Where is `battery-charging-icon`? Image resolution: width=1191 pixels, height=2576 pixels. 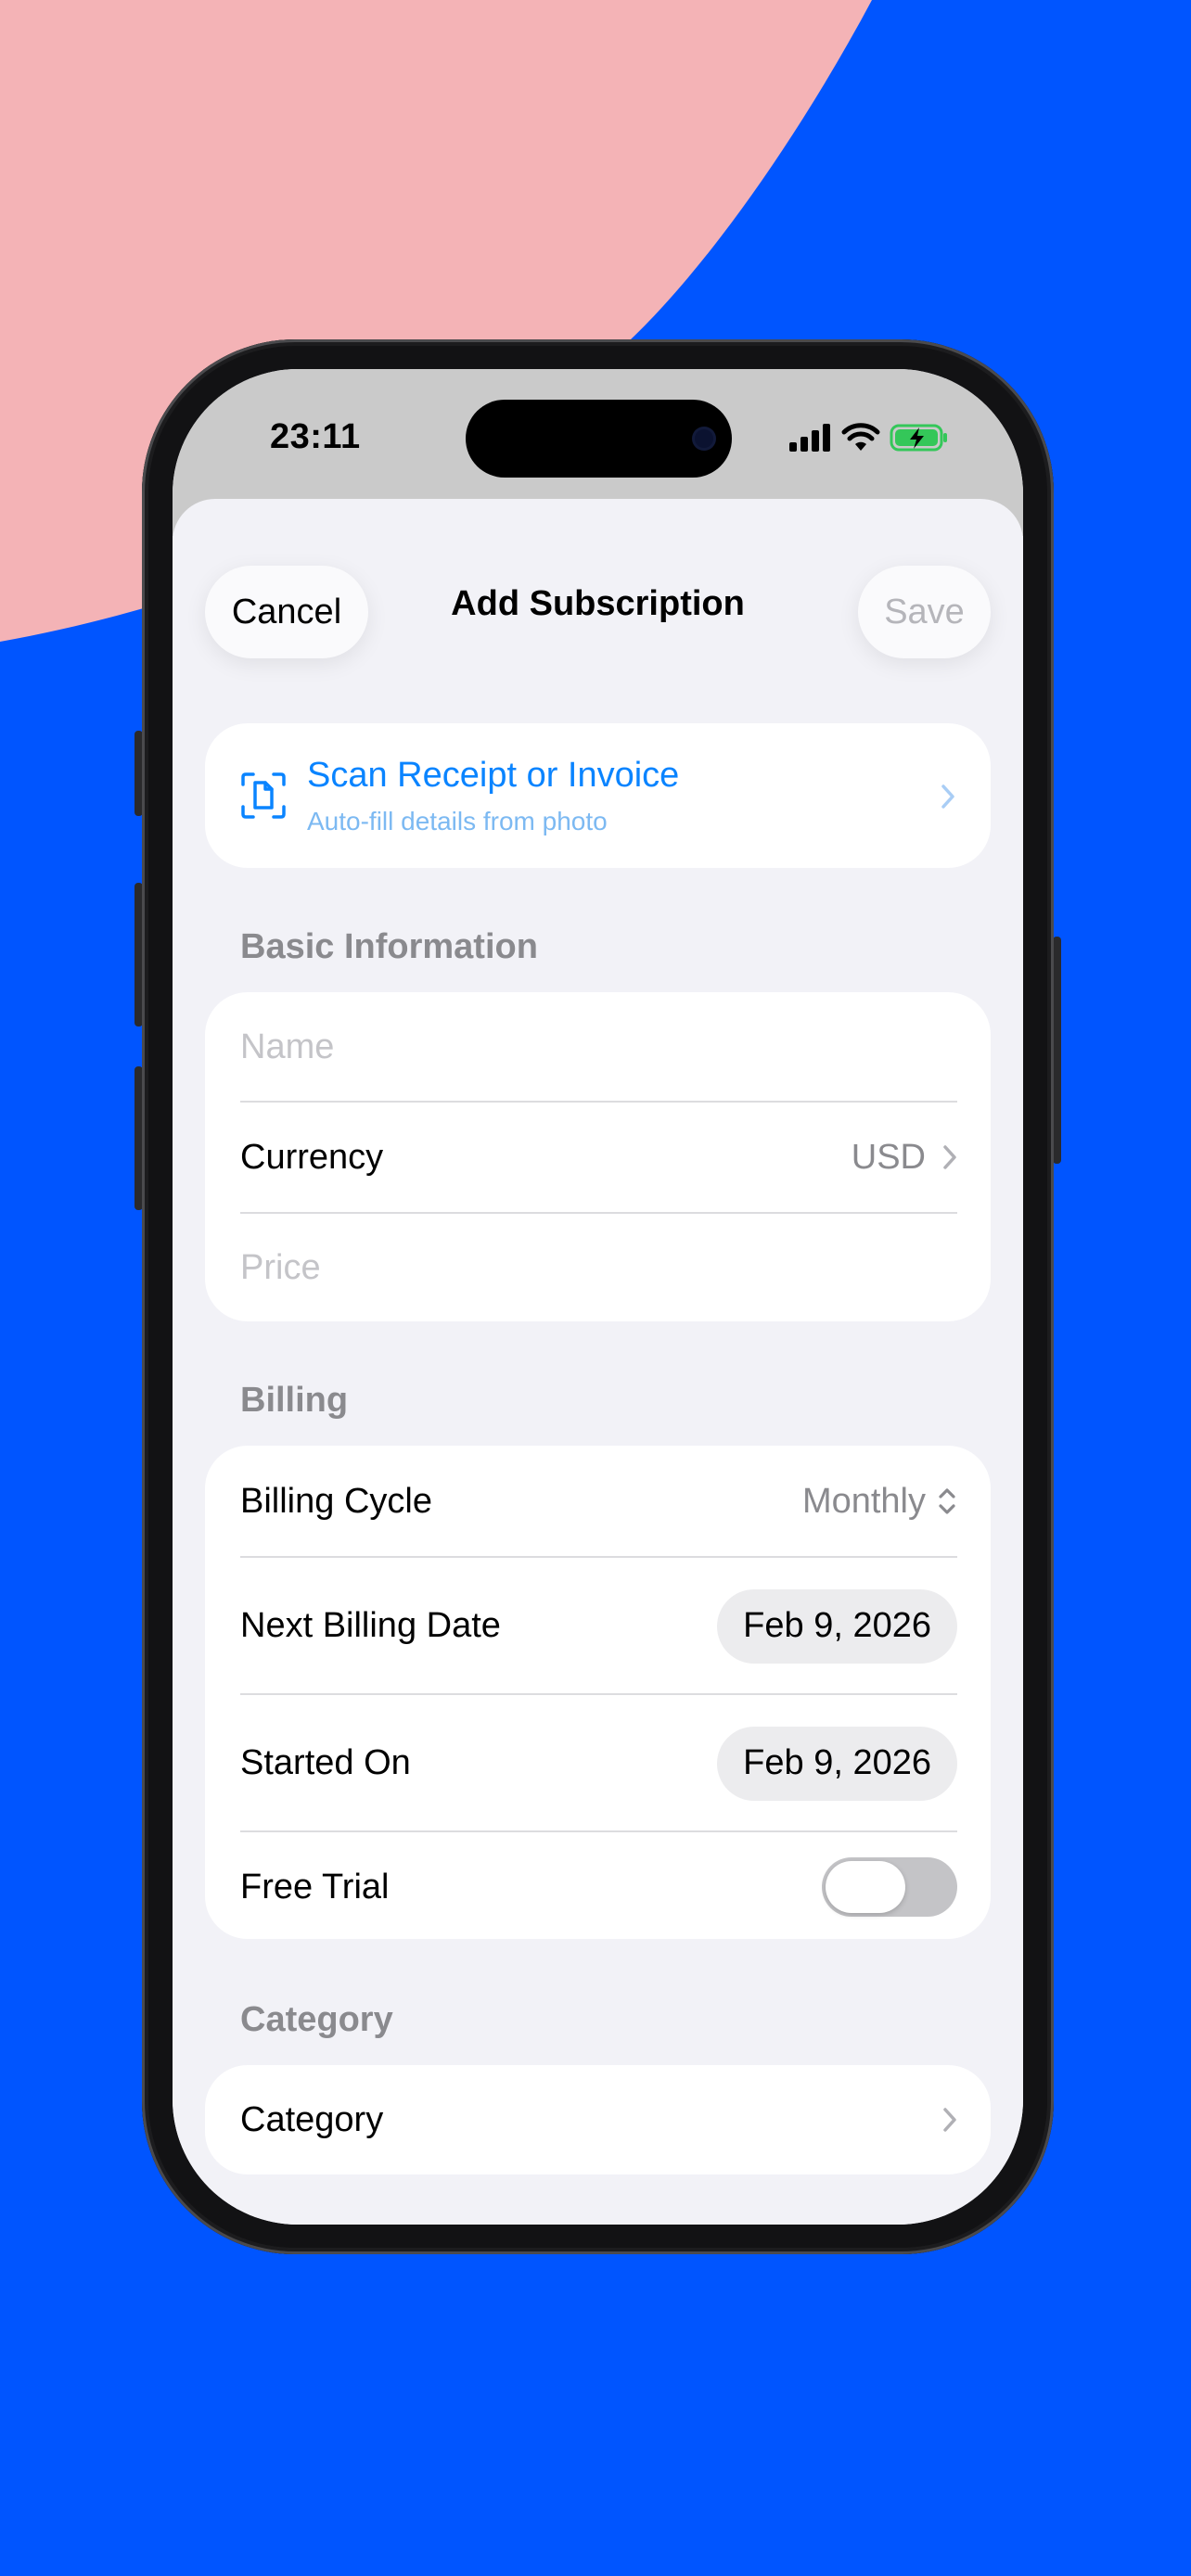 battery-charging-icon is located at coordinates (918, 438).